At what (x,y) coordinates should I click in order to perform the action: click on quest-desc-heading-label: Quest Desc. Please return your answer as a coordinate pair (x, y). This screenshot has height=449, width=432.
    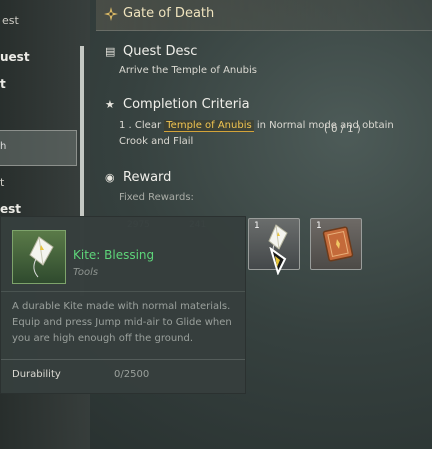
    Looking at the image, I should click on (160, 51).